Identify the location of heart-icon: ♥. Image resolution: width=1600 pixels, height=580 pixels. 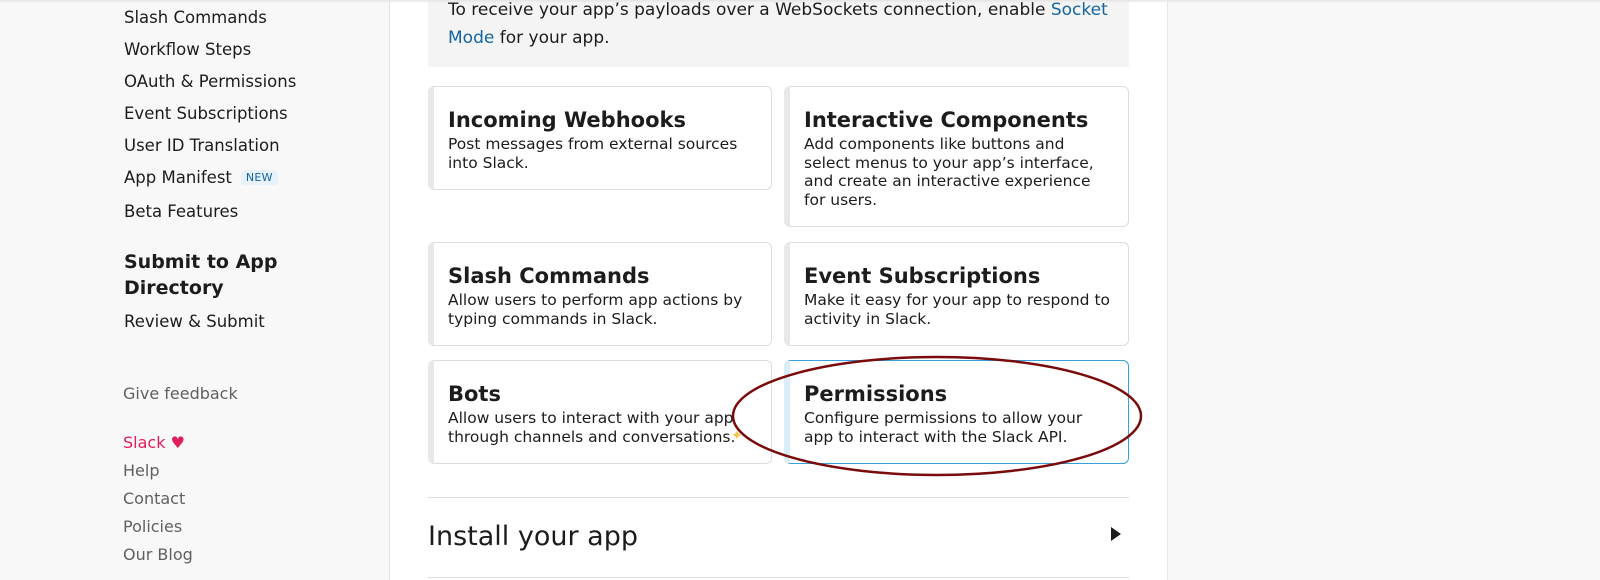
(177, 442).